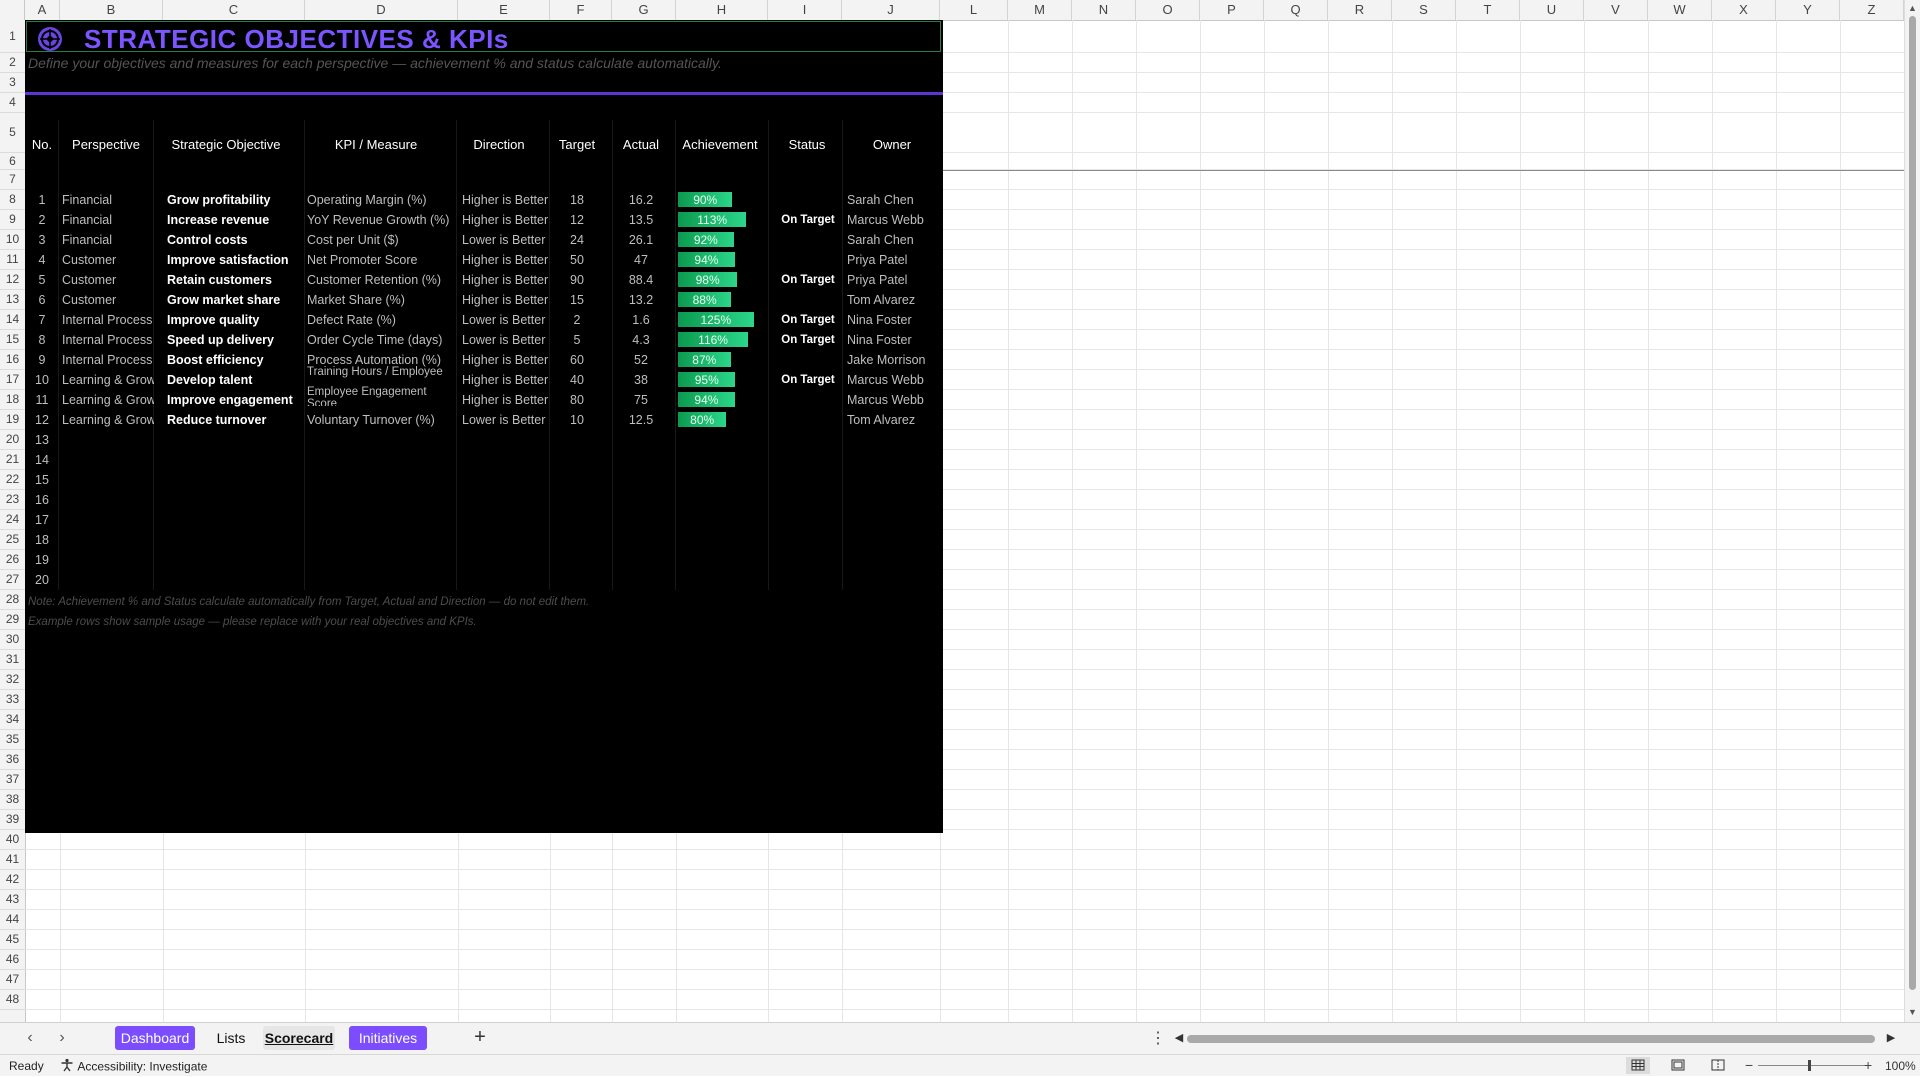 The height and width of the screenshot is (1077, 1920). Describe the element at coordinates (12, 340) in the screenshot. I see `row-header-15: 15` at that location.